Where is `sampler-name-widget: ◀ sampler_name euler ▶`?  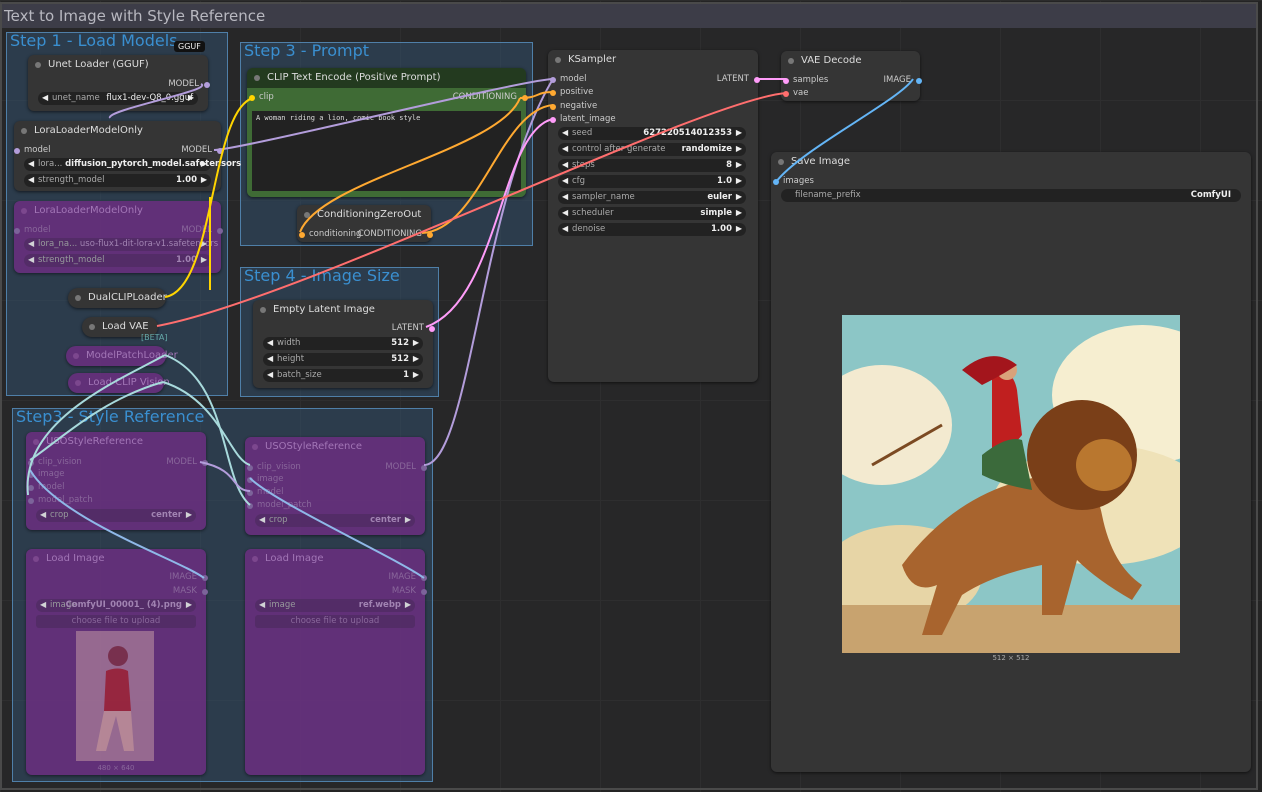
sampler-name-widget: ◀ sampler_name euler ▶ is located at coordinates (652, 197).